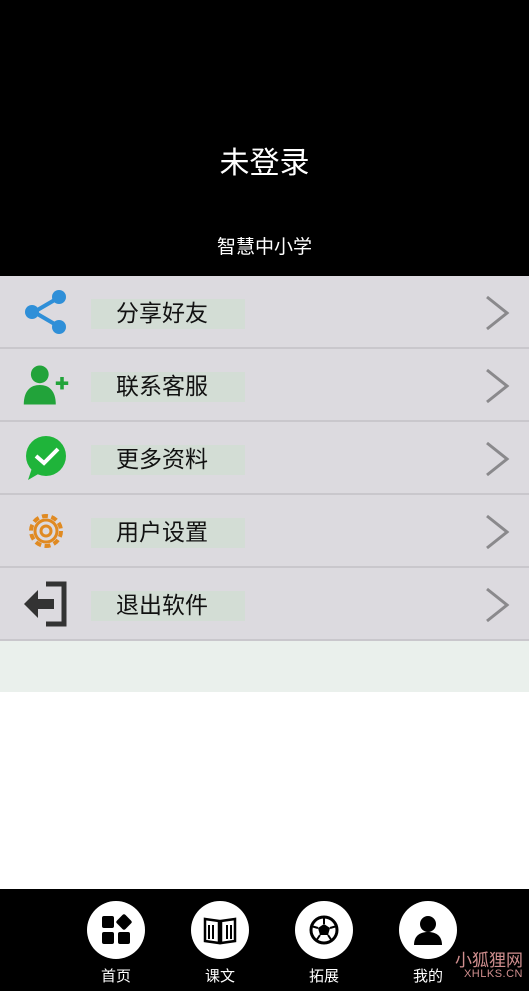 The image size is (529, 991). What do you see at coordinates (428, 930) in the screenshot?
I see `user-icon` at bounding box center [428, 930].